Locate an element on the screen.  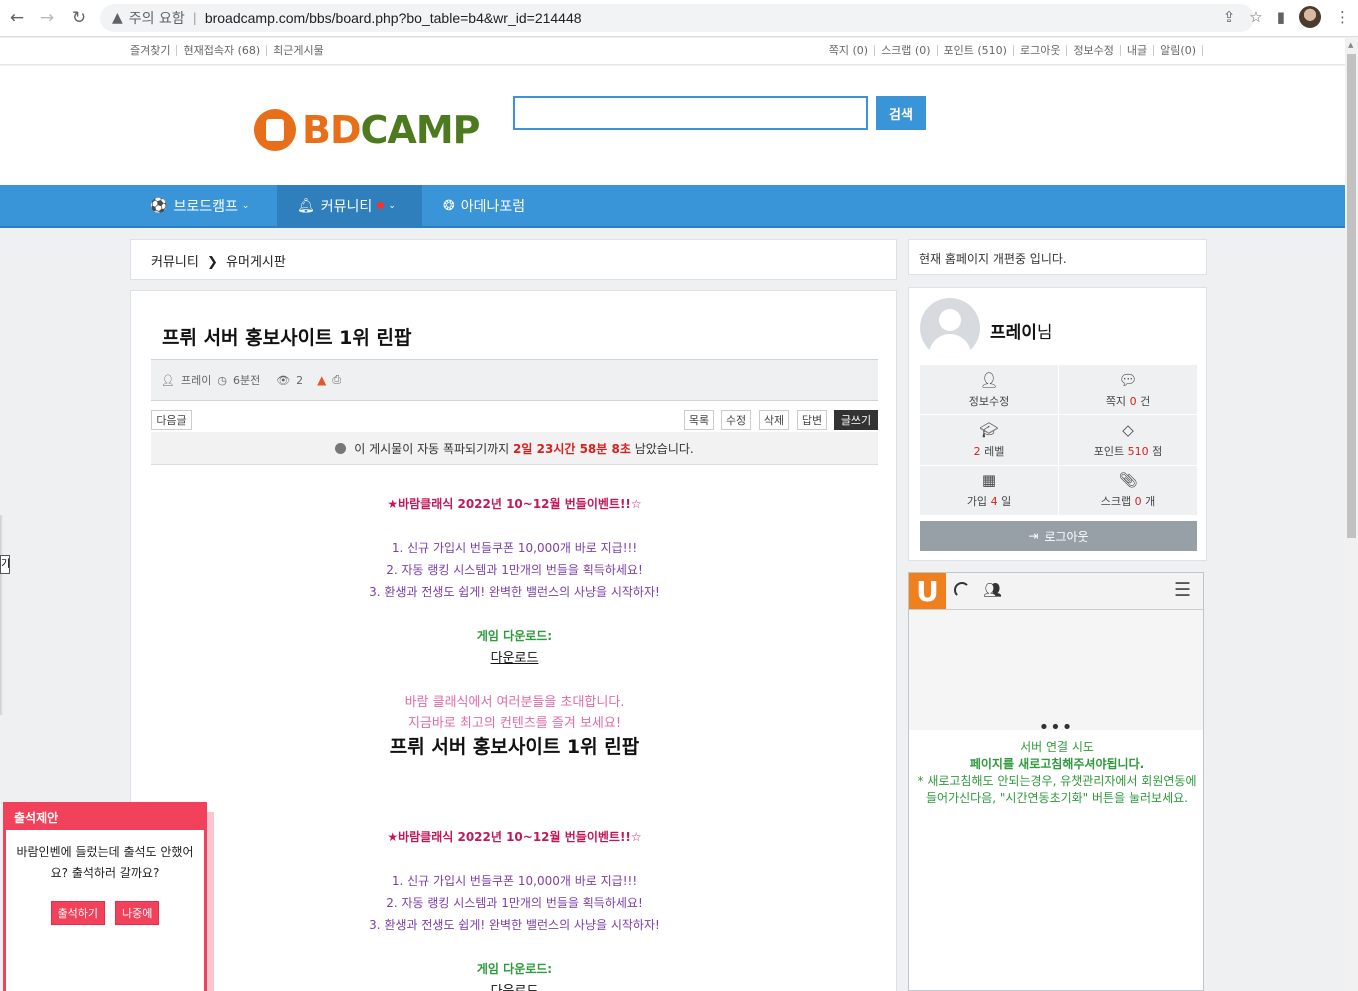
list-button: 목록 is located at coordinates (699, 420).